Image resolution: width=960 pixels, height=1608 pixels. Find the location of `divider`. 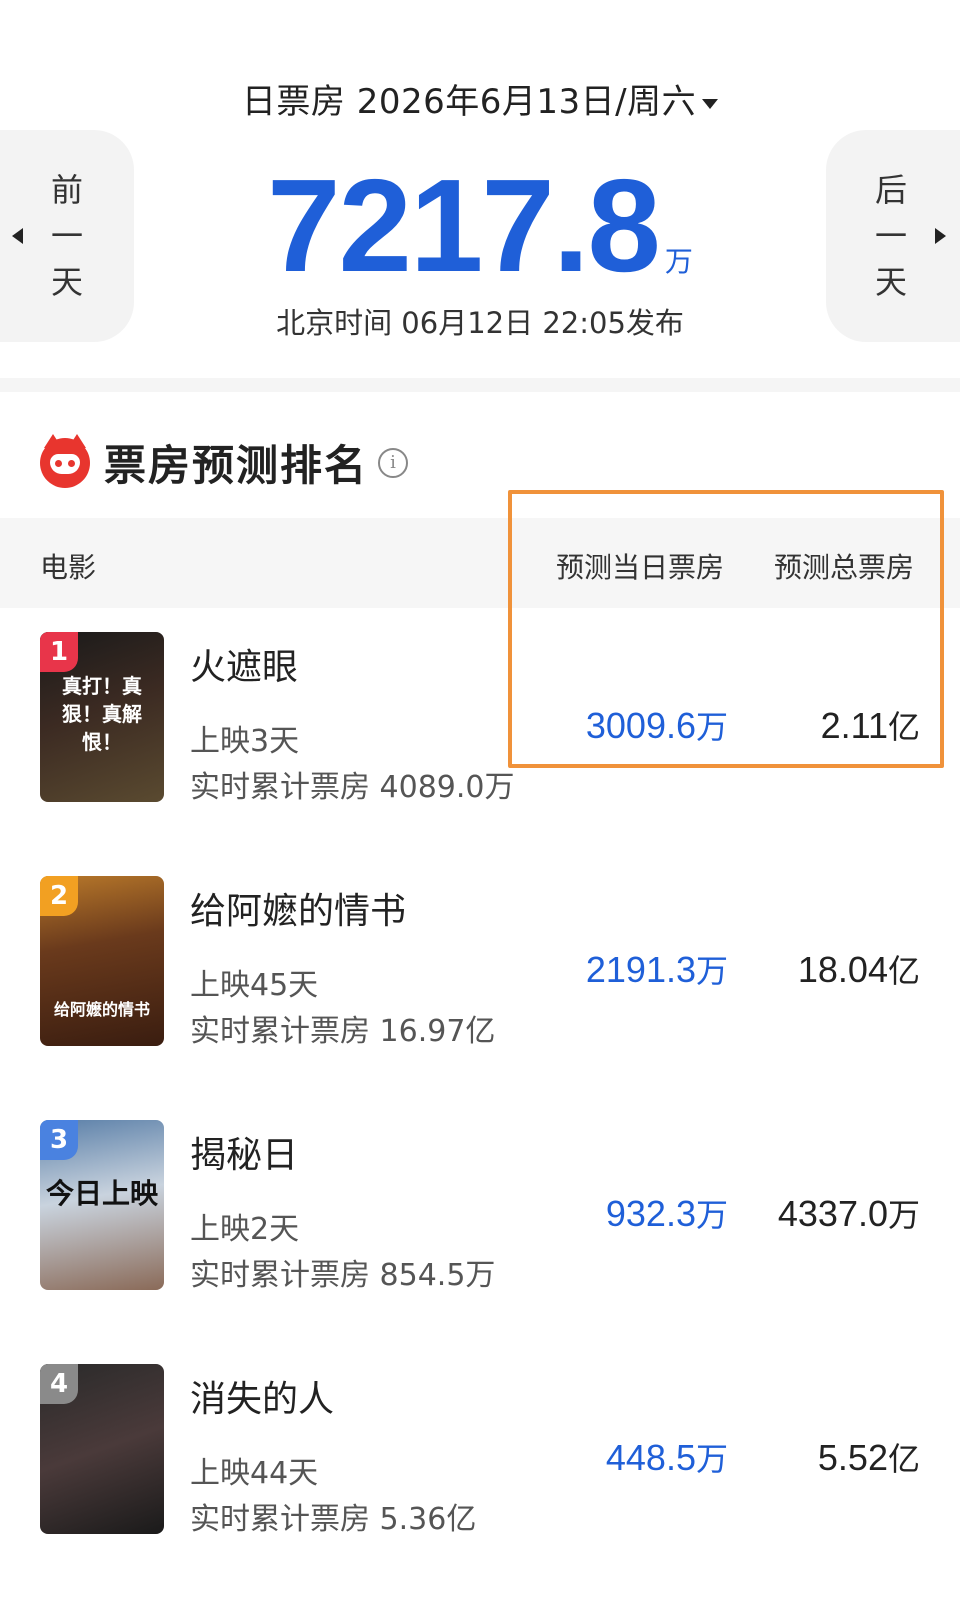

divider is located at coordinates (480, 385).